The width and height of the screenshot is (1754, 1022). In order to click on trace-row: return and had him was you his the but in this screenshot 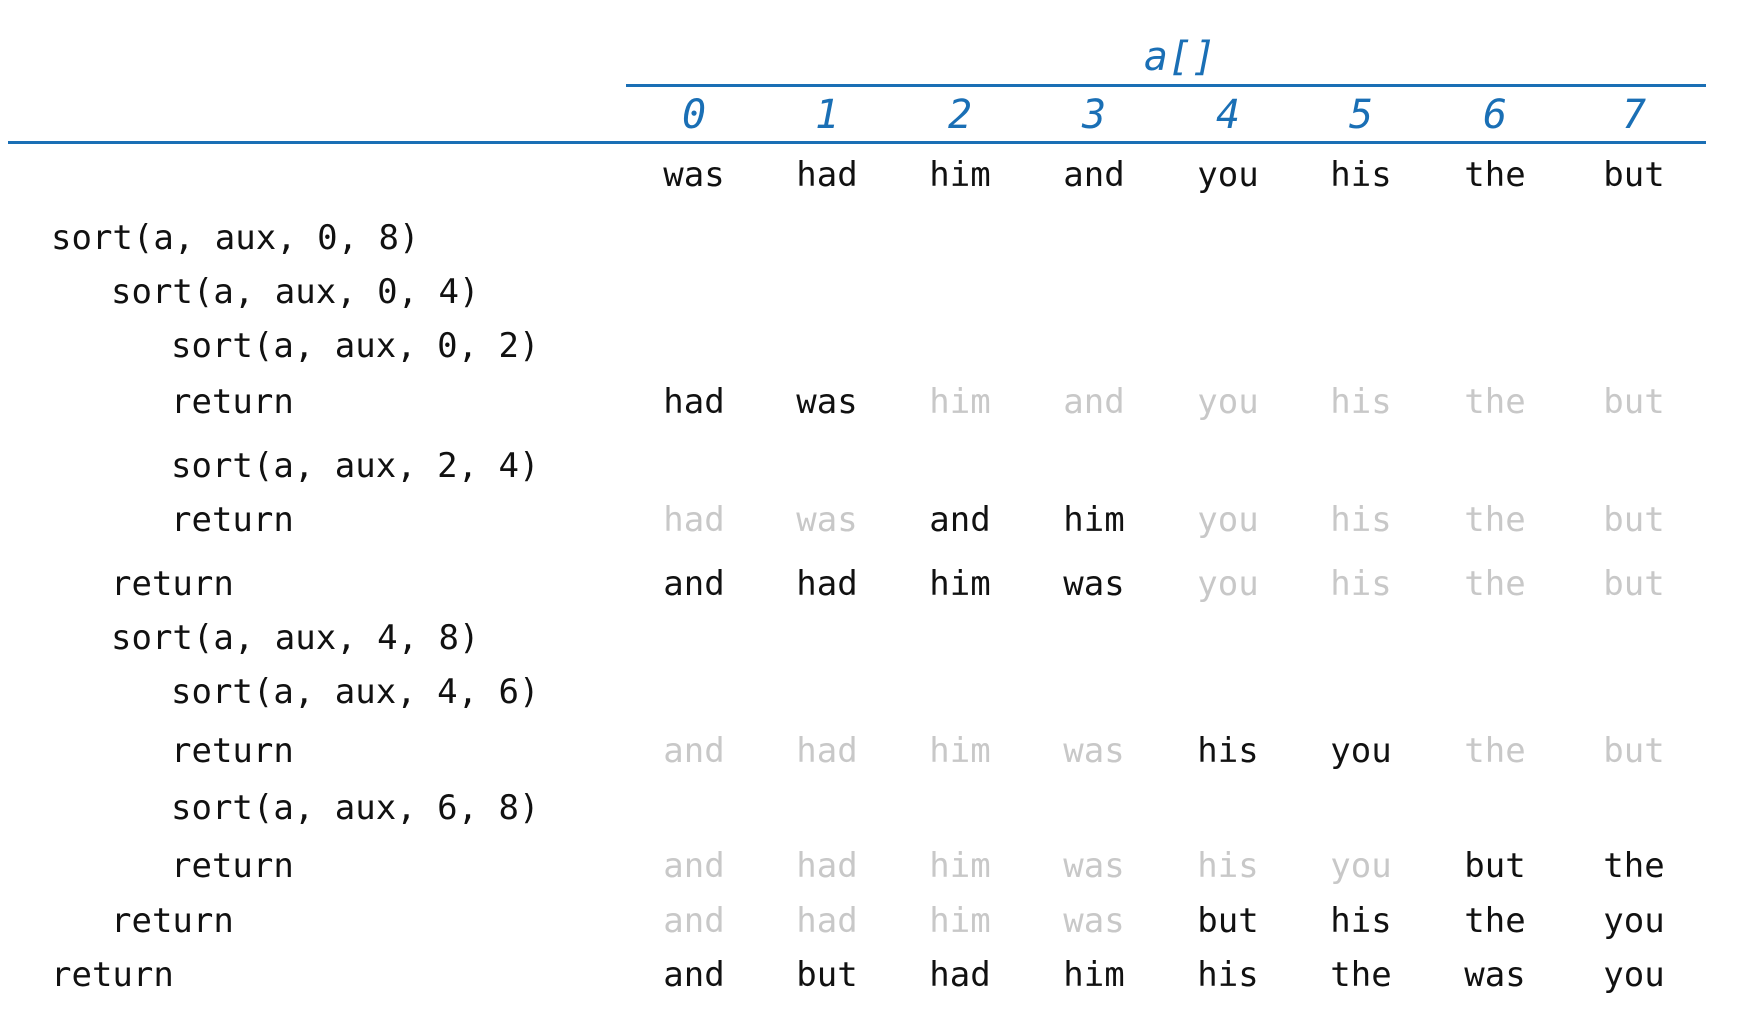, I will do `click(877, 584)`.